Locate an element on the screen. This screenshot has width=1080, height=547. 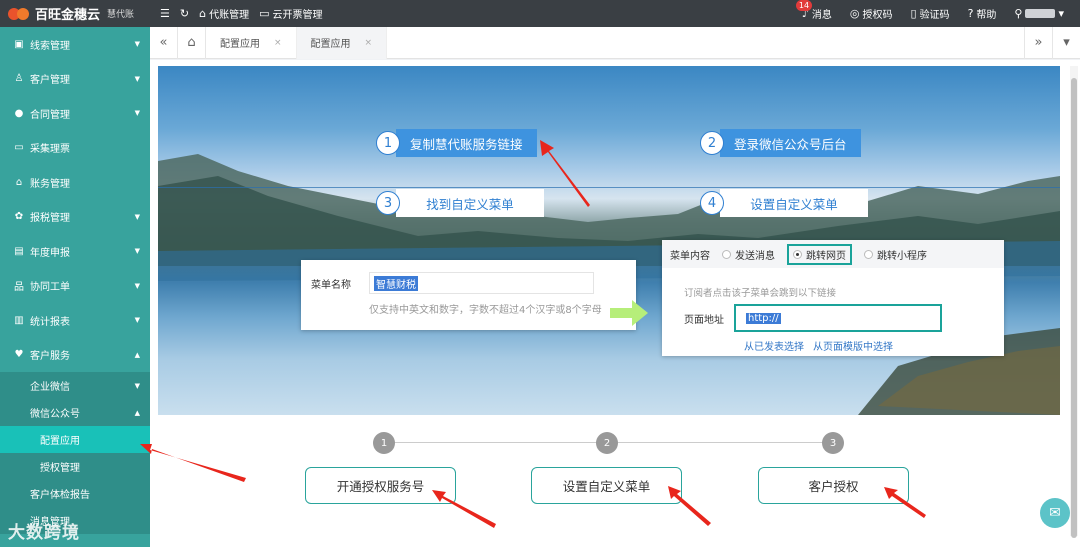
refresh-icon: ↻ is located at coordinates (184, 13).